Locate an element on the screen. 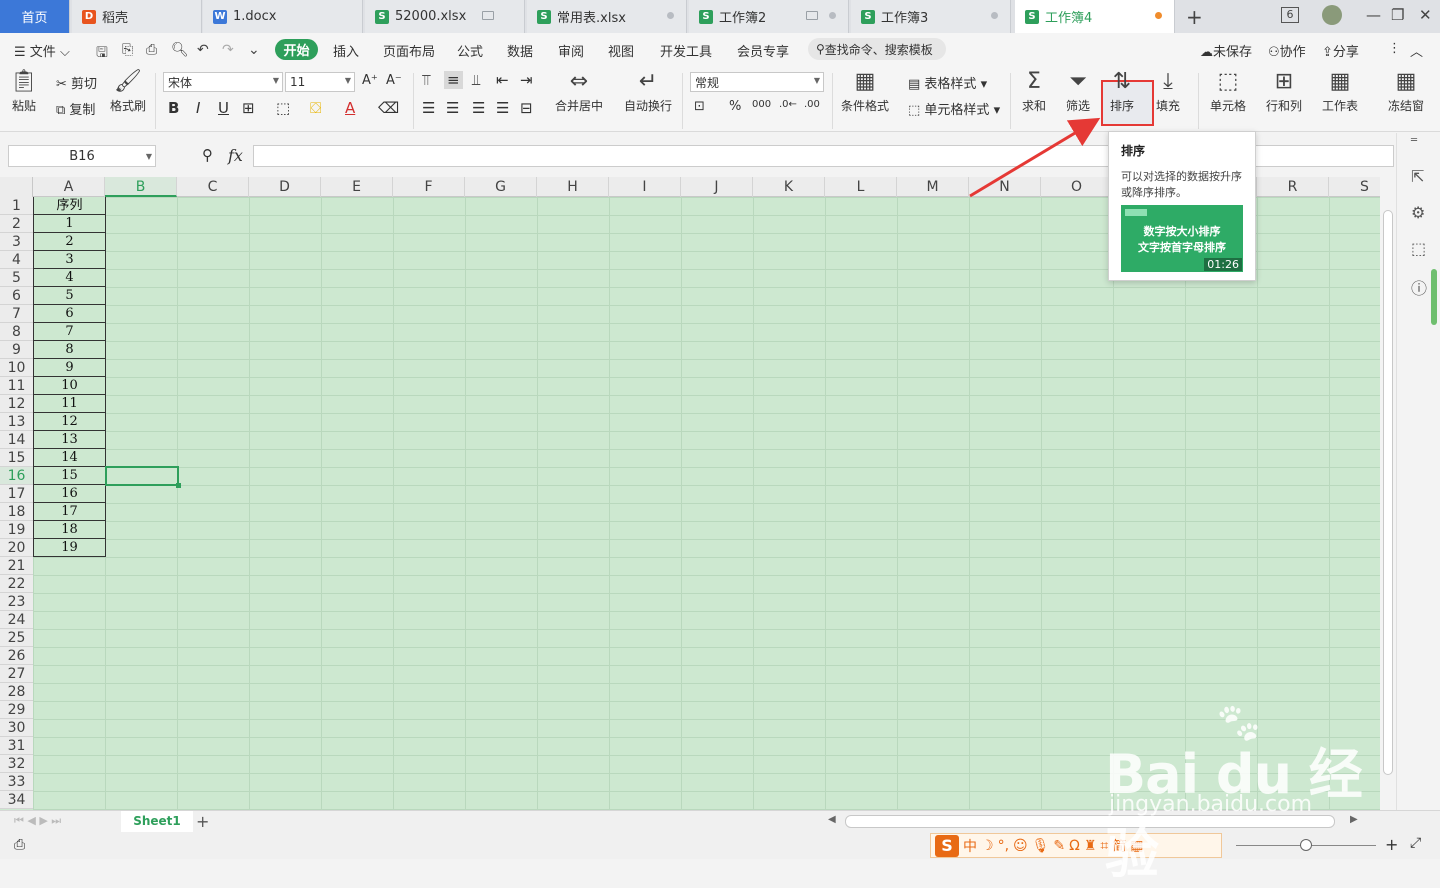 This screenshot has width=1440, height=888. cut-button: ✂ 剪切 is located at coordinates (76, 82).